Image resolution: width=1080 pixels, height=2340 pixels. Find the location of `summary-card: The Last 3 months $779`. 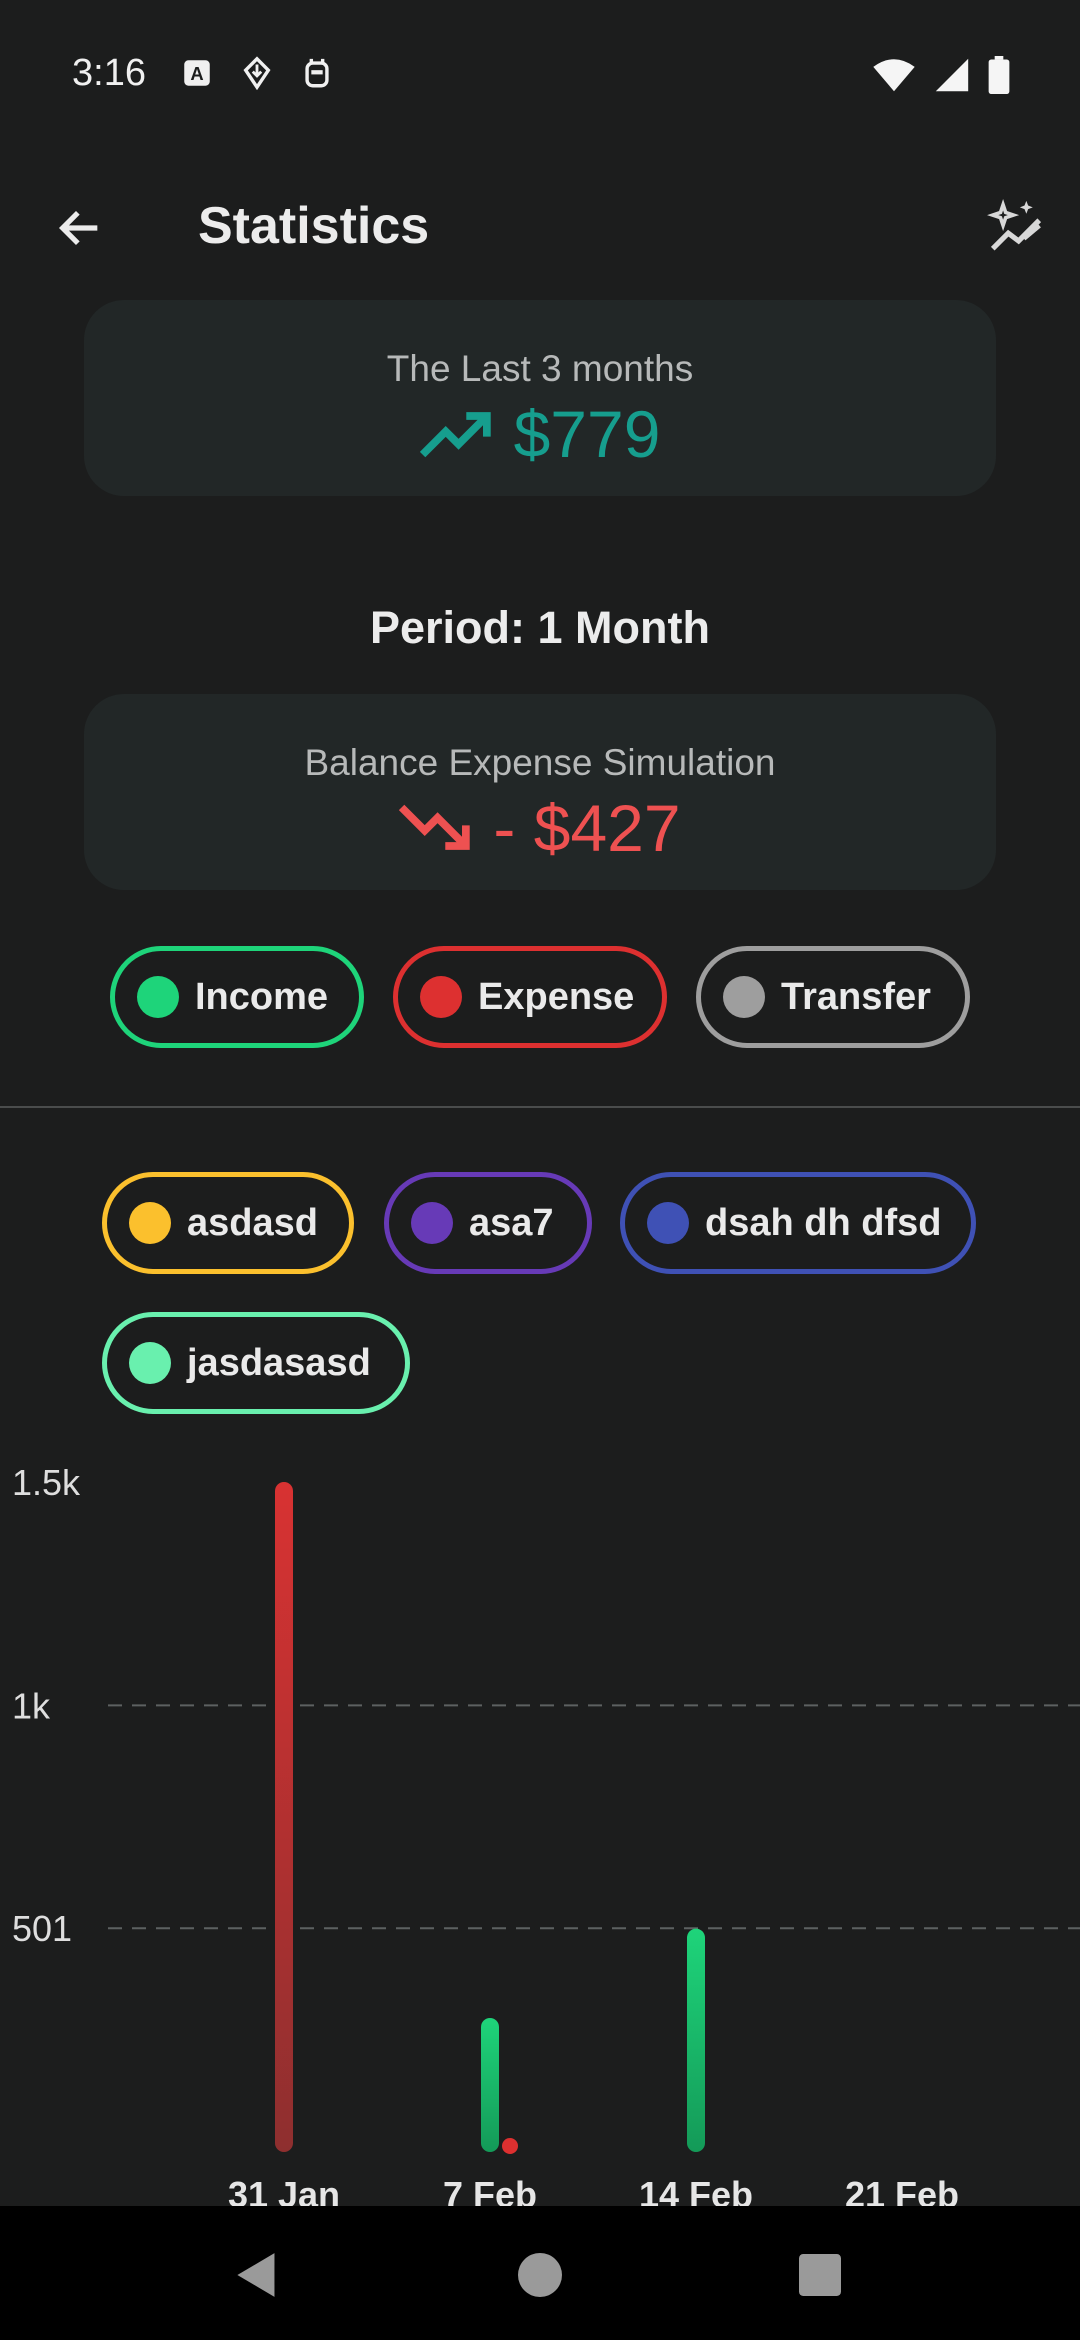

summary-card: The Last 3 months $779 is located at coordinates (540, 398).